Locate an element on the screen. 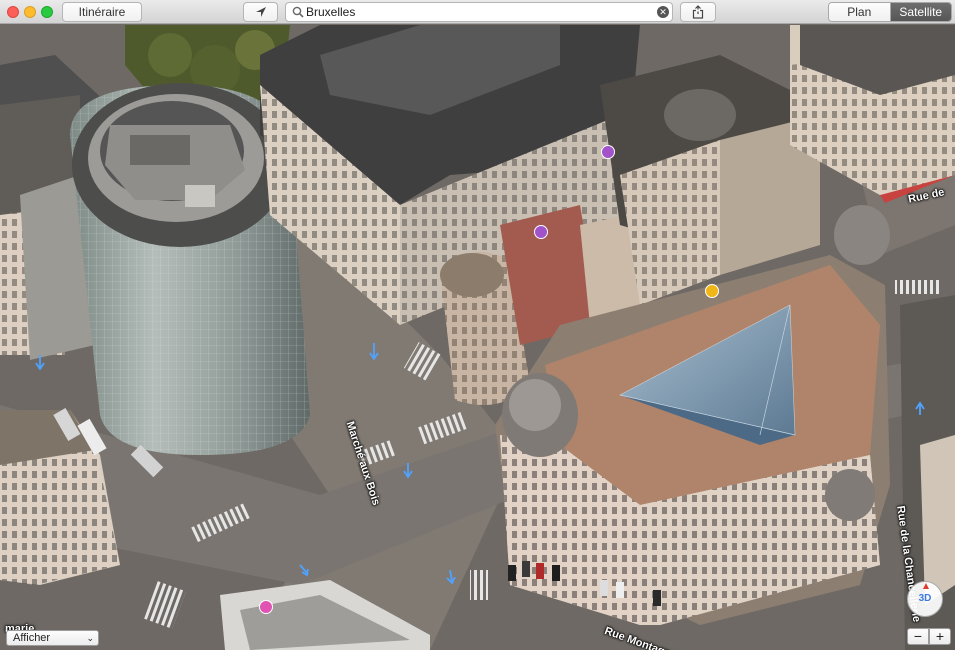 This screenshot has height=650, width=955. search-field: ✕ is located at coordinates (479, 12).